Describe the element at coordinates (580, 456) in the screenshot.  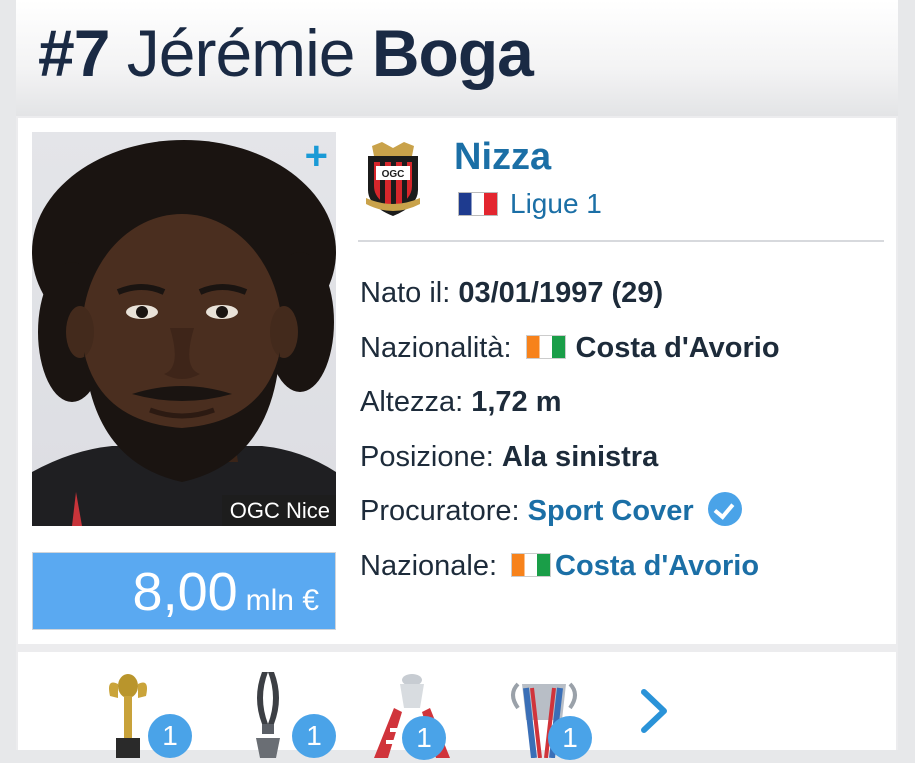
I see `fact-position-value: Ala sinistra` at that location.